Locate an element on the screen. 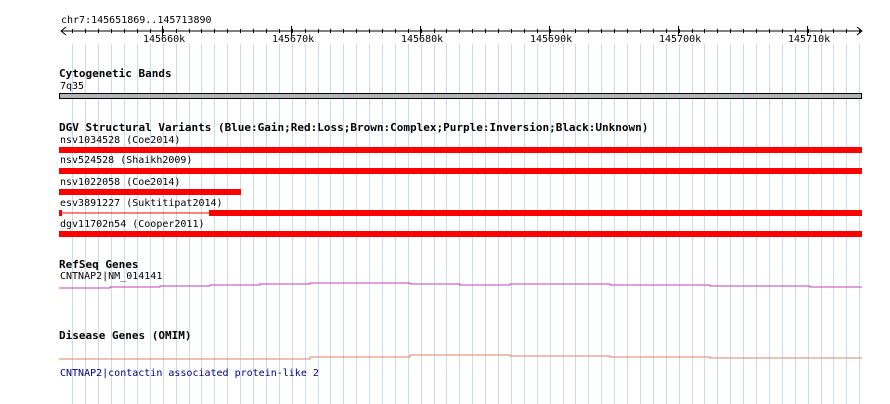  variant-gap-line is located at coordinates (134, 213).